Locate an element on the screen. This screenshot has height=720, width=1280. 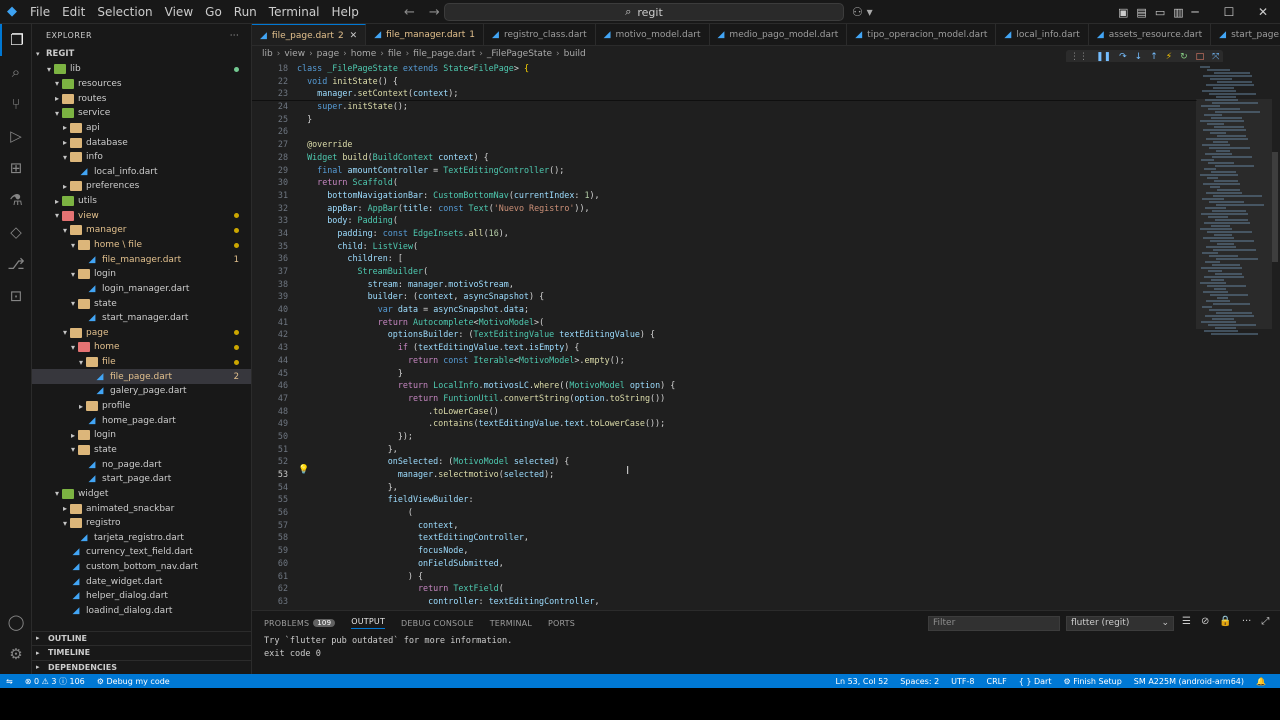
breadcrumb-item: home is located at coordinates (364, 54).